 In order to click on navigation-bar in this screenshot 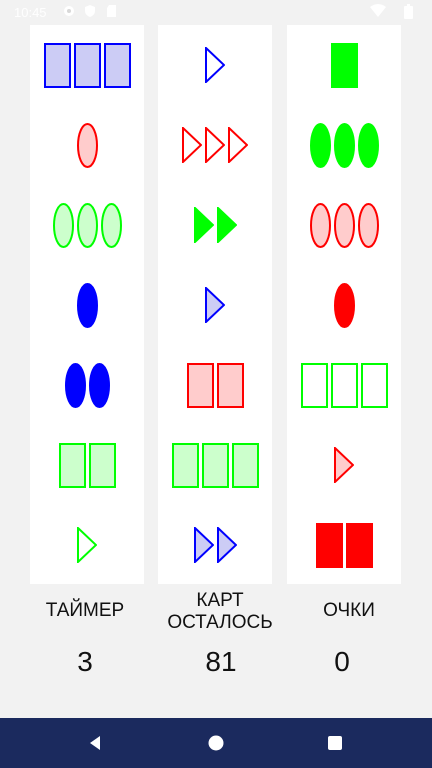, I will do `click(216, 743)`.